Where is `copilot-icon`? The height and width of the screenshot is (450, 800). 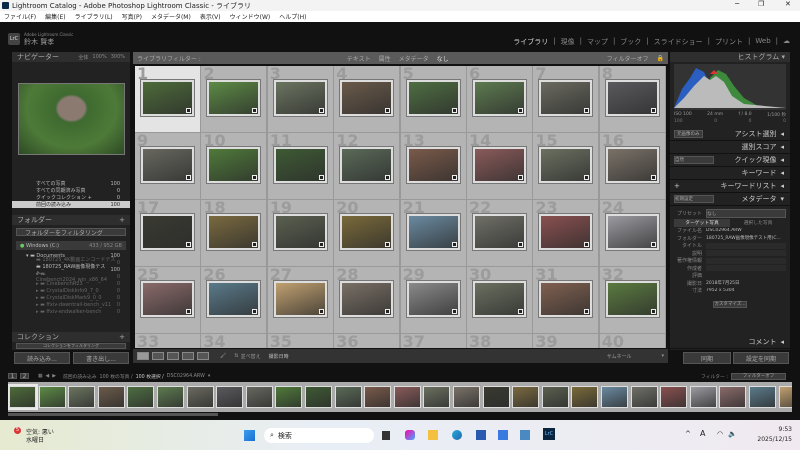 copilot-icon is located at coordinates (410, 435).